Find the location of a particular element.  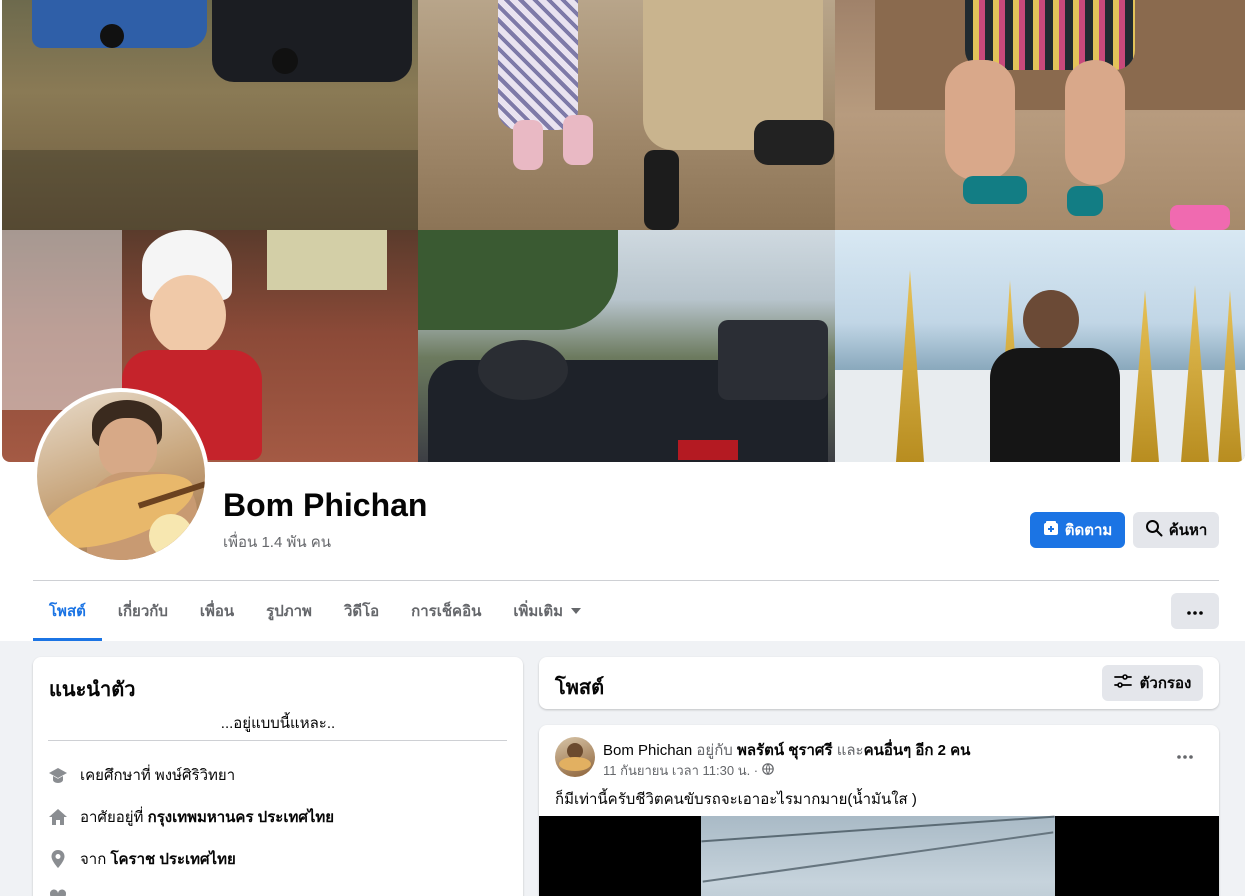

profile-picture is located at coordinates (121, 476).